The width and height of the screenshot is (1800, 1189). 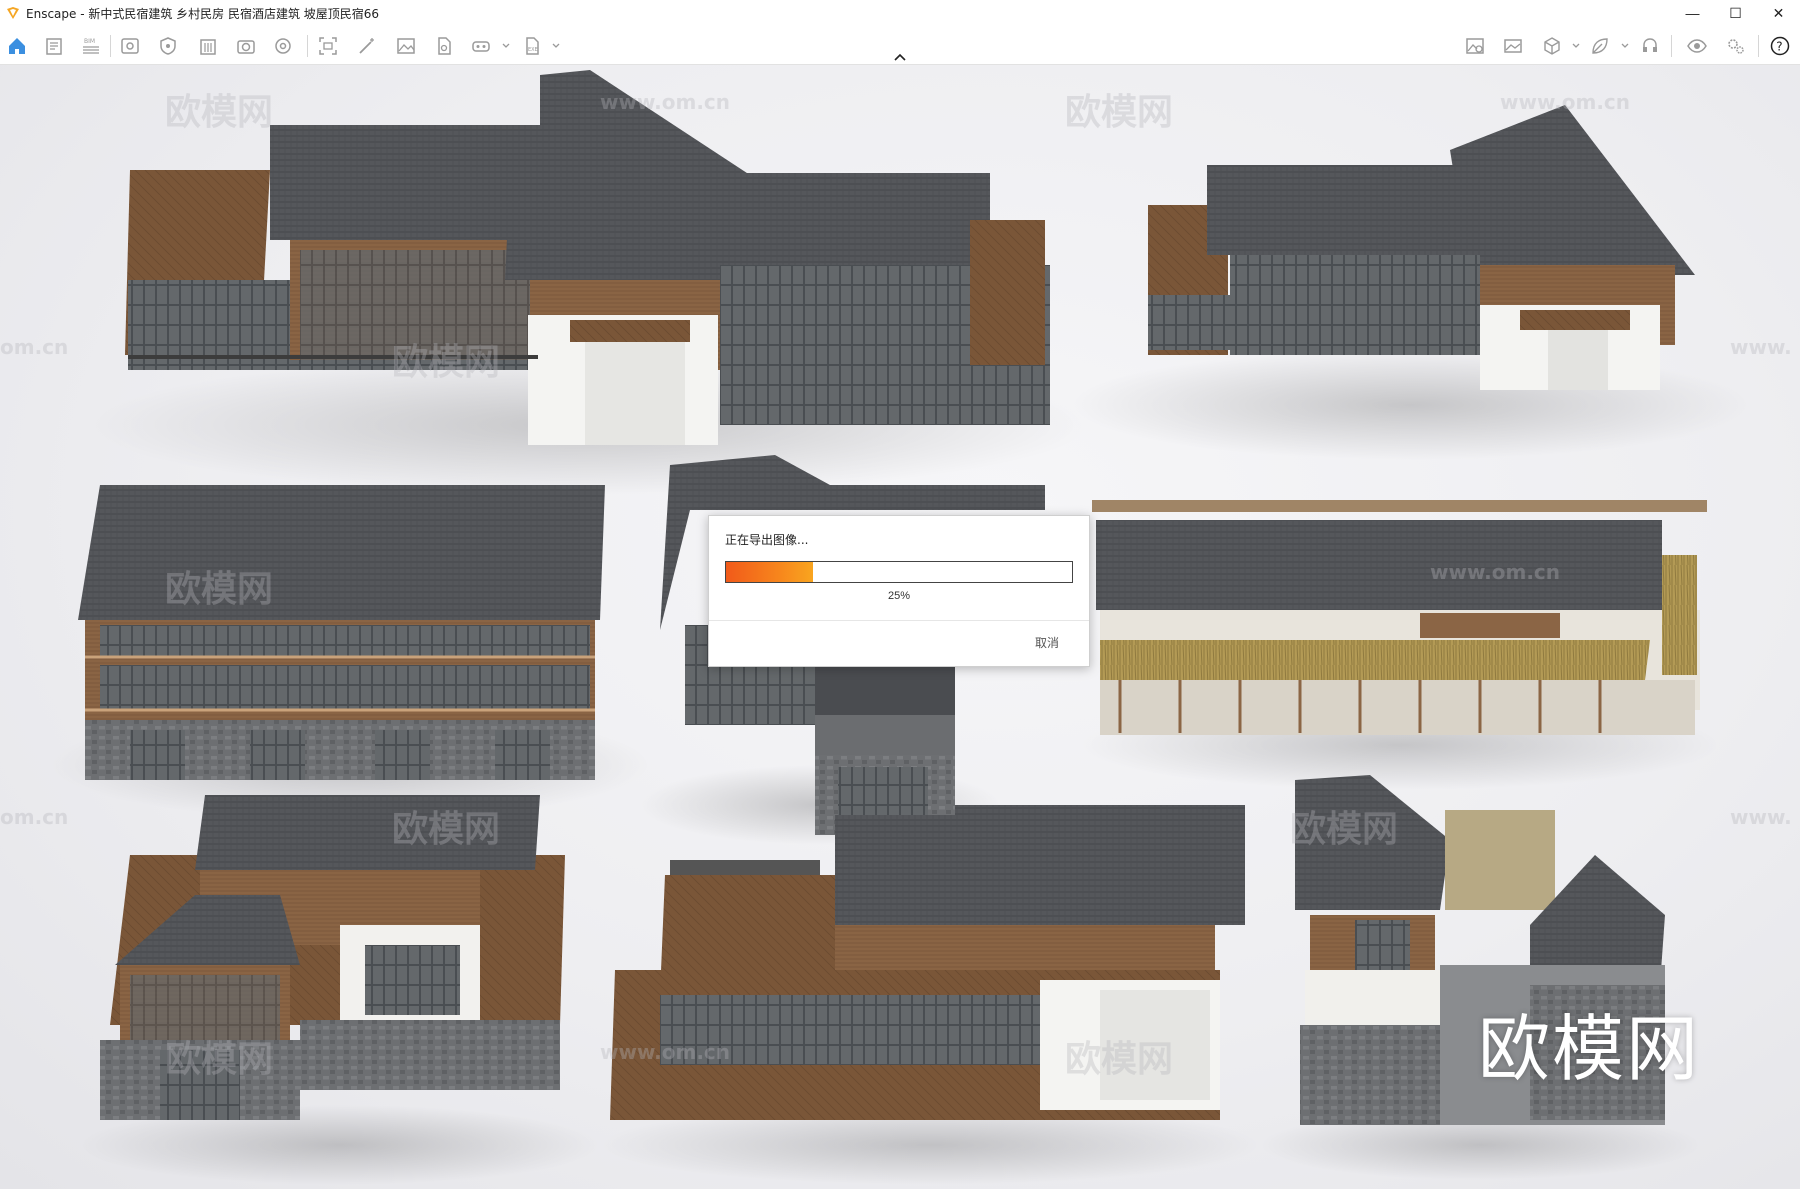 What do you see at coordinates (89, 41) in the screenshot?
I see `svg-text: BIM` at bounding box center [89, 41].